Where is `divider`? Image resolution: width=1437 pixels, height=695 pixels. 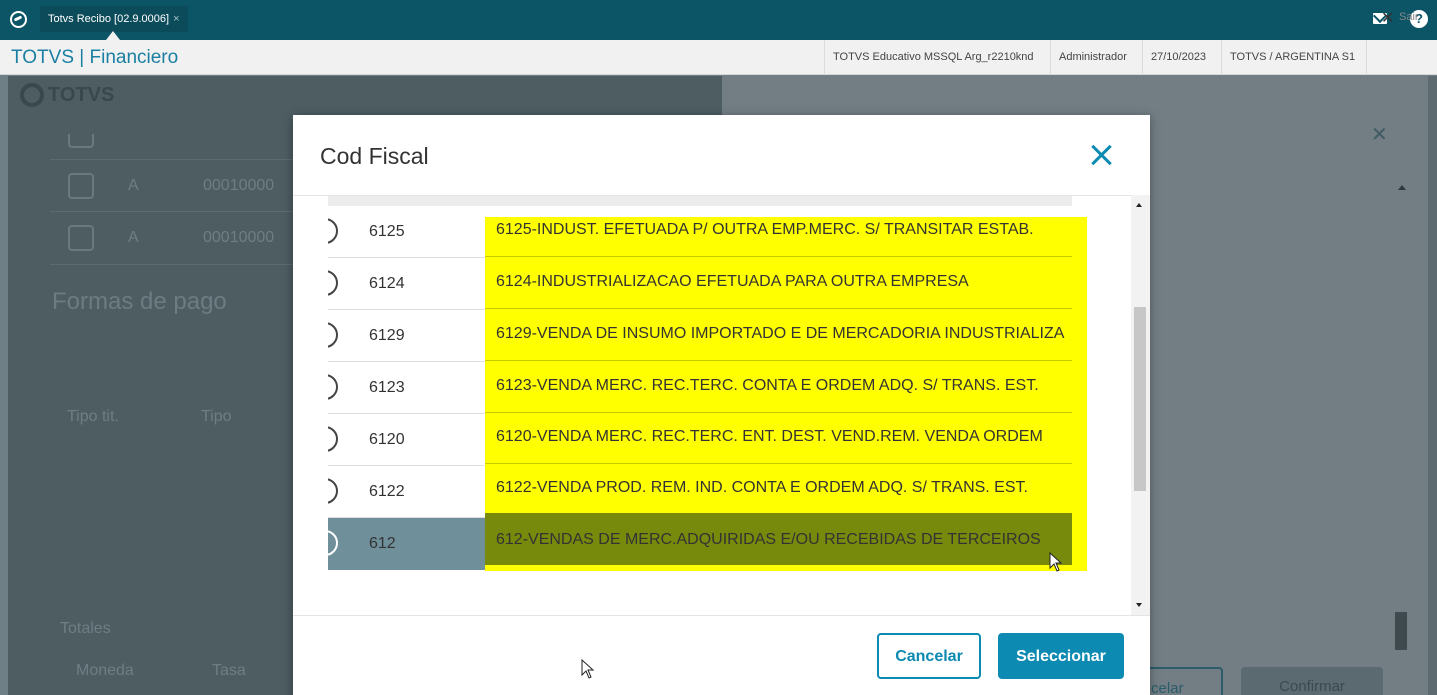
divider is located at coordinates (721, 615).